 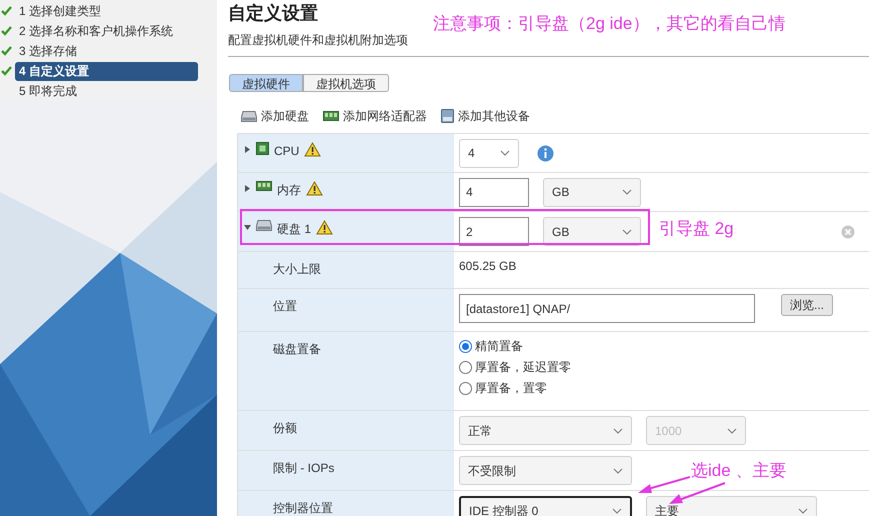 I want to click on radio-label: 厚置备，置零, so click(x=511, y=388).